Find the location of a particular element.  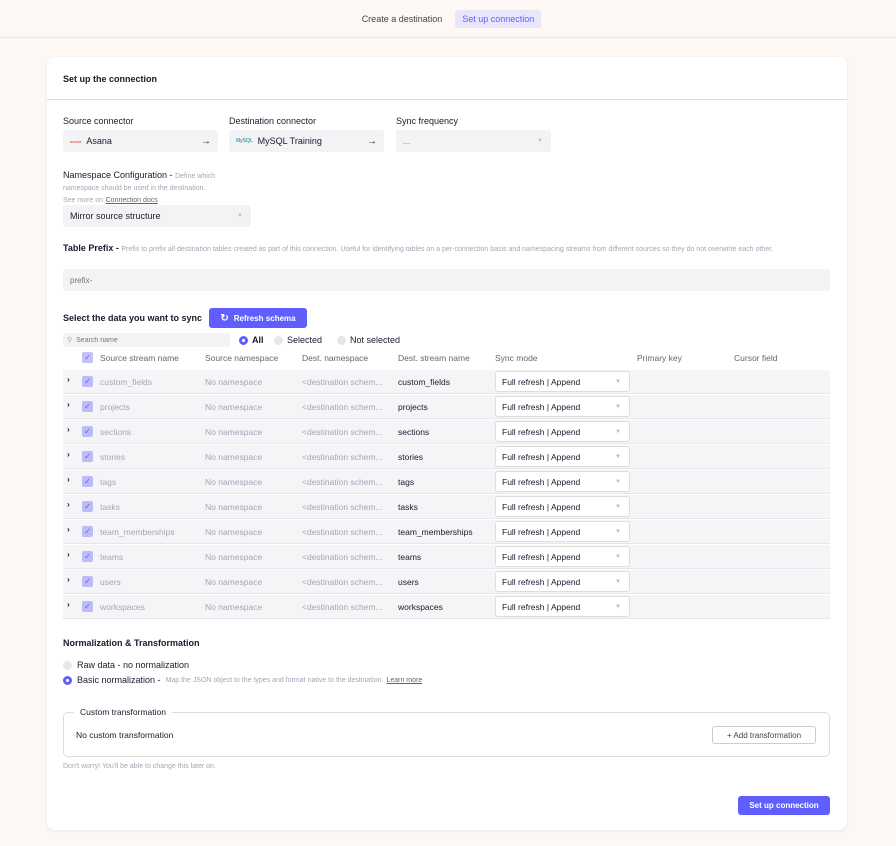

filter-all-radio is located at coordinates (243, 340).